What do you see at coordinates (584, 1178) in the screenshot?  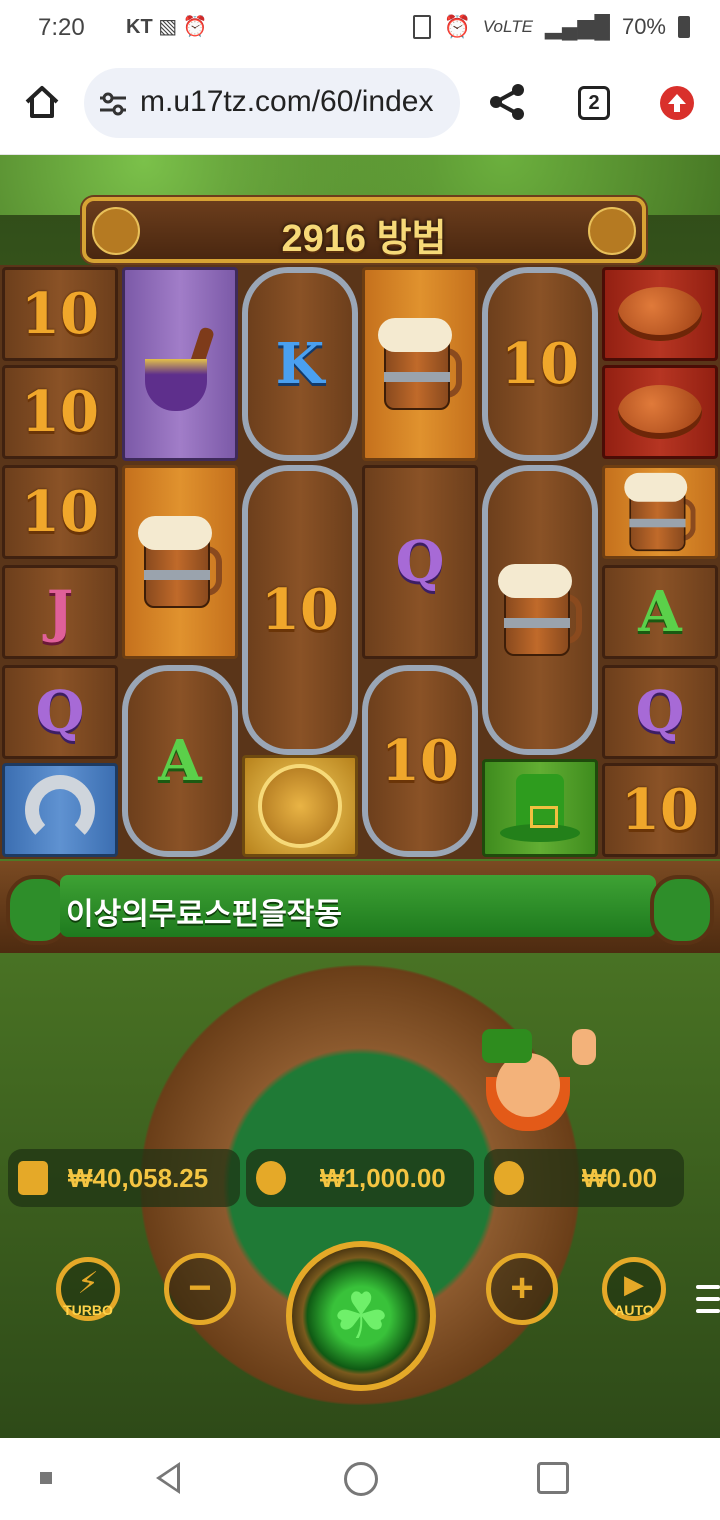 I see `win-display: ₩0.00` at bounding box center [584, 1178].